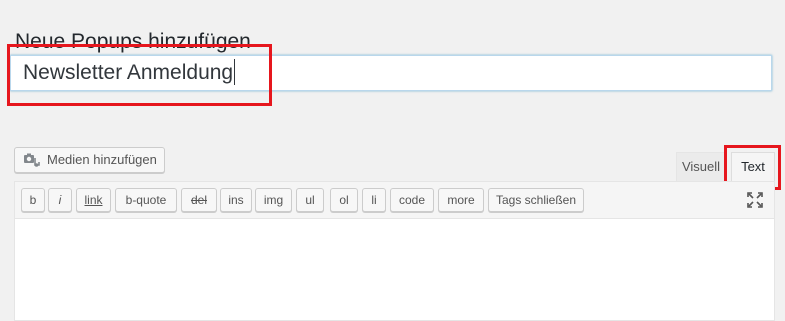  I want to click on qt-del-button: del, so click(199, 200).